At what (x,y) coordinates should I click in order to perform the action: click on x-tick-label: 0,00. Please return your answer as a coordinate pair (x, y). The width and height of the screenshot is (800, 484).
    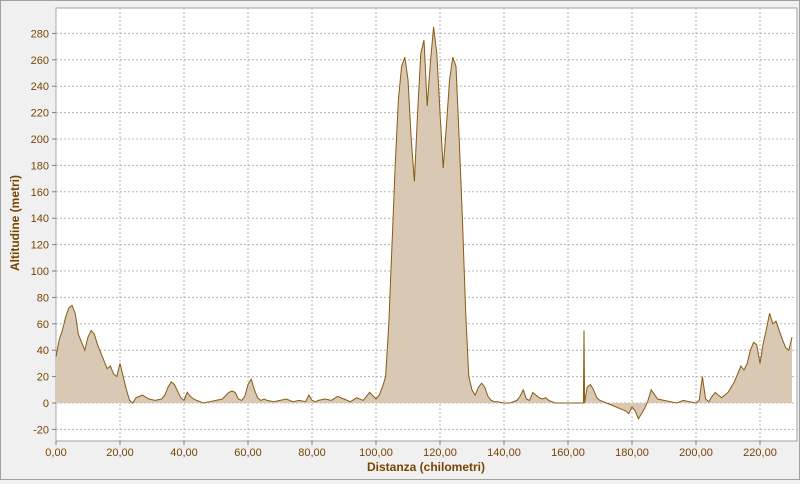
    Looking at the image, I should click on (55, 453).